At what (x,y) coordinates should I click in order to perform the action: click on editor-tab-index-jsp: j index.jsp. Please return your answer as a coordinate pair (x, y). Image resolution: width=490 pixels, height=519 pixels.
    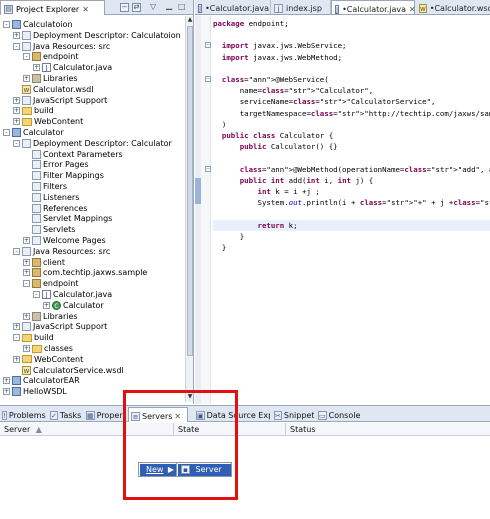
    Looking at the image, I should click on (301, 7).